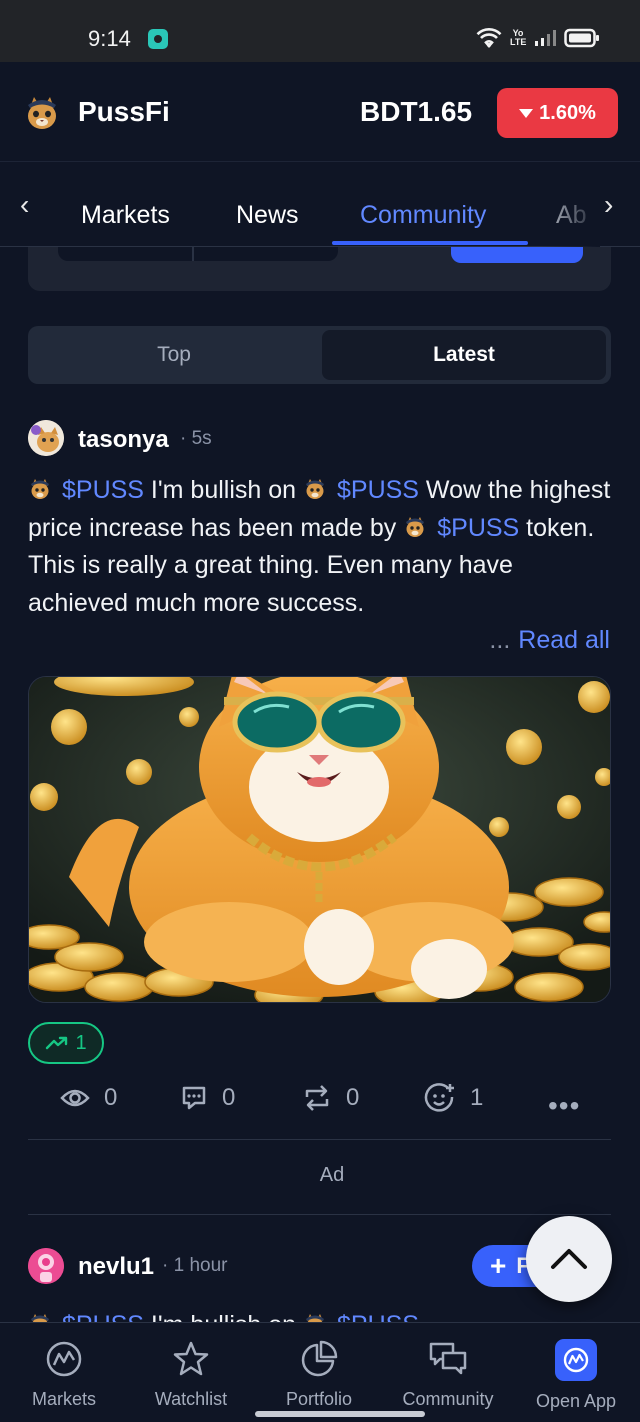  Describe the element at coordinates (576, 1360) in the screenshot. I see `app-logo-icon` at that location.